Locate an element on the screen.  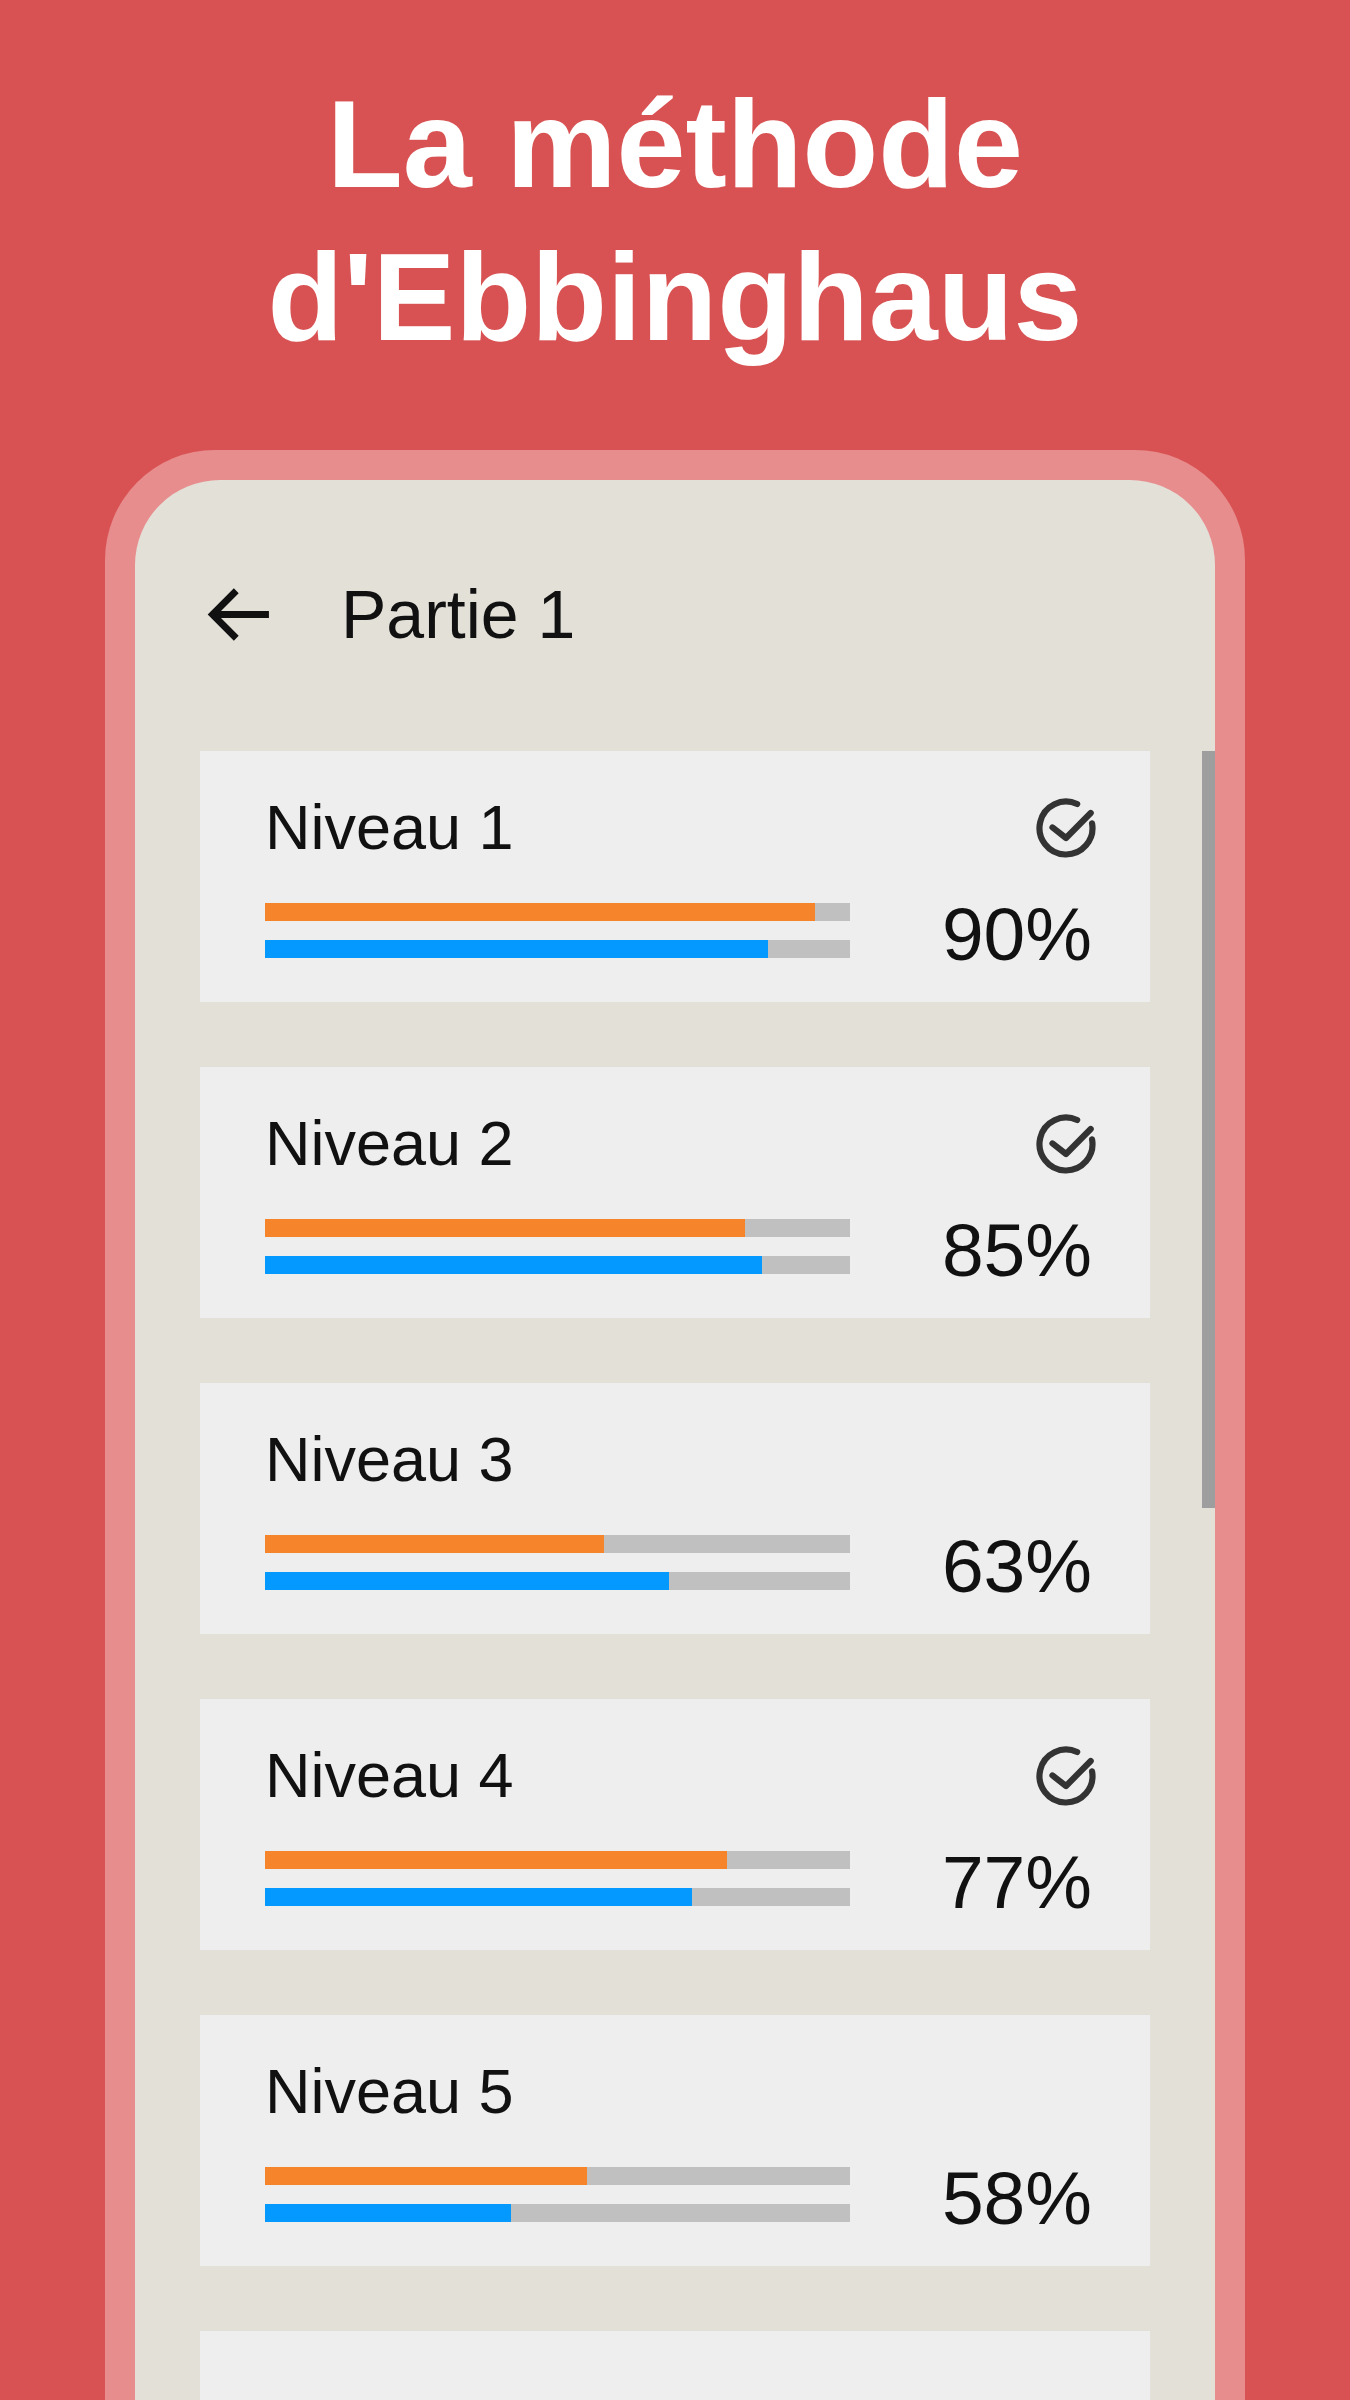
level-card: Niveau 4 77% is located at coordinates (675, 1824).